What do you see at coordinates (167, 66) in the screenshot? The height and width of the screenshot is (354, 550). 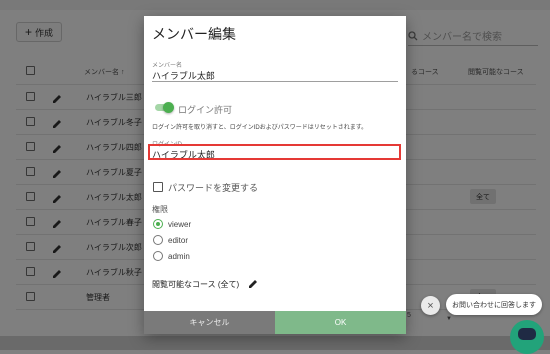 I see `member-name-label: メンバー名` at bounding box center [167, 66].